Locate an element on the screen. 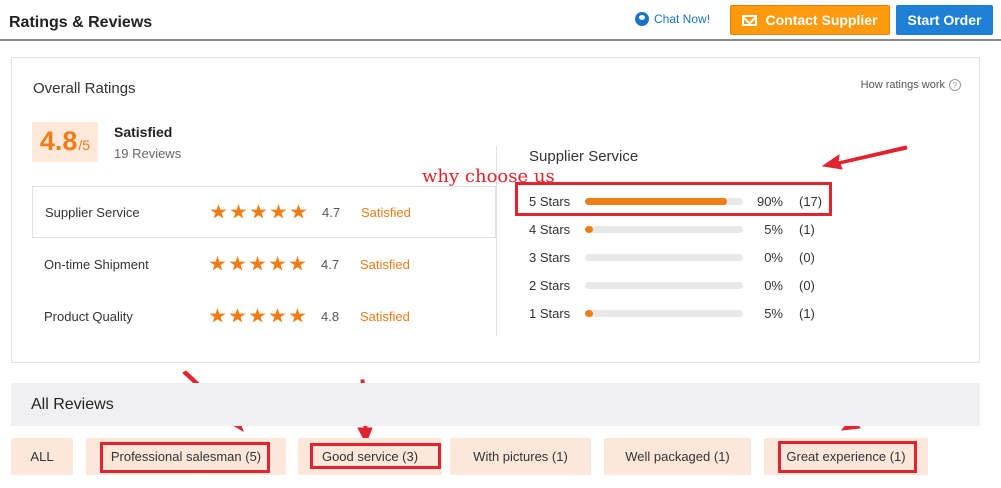 This screenshot has width=1001, height=488. distribution-label: 4 Stars is located at coordinates (550, 229).